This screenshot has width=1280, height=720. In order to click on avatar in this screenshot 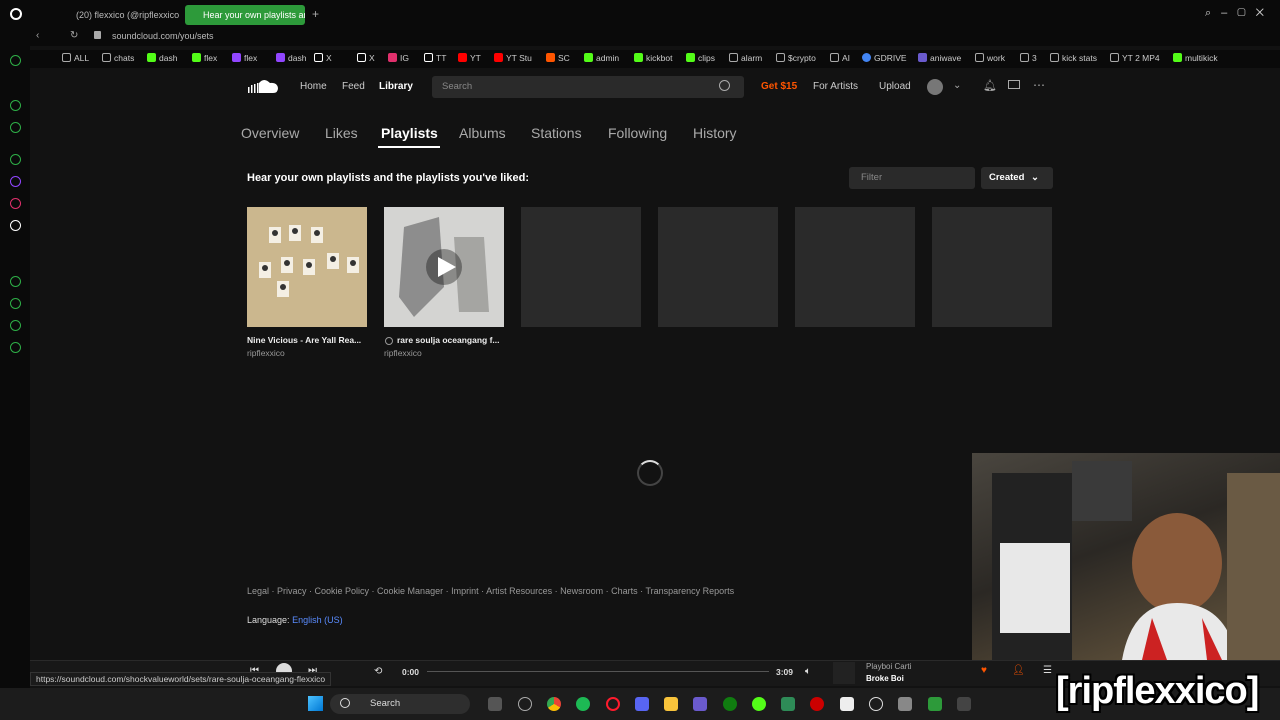, I will do `click(935, 87)`.